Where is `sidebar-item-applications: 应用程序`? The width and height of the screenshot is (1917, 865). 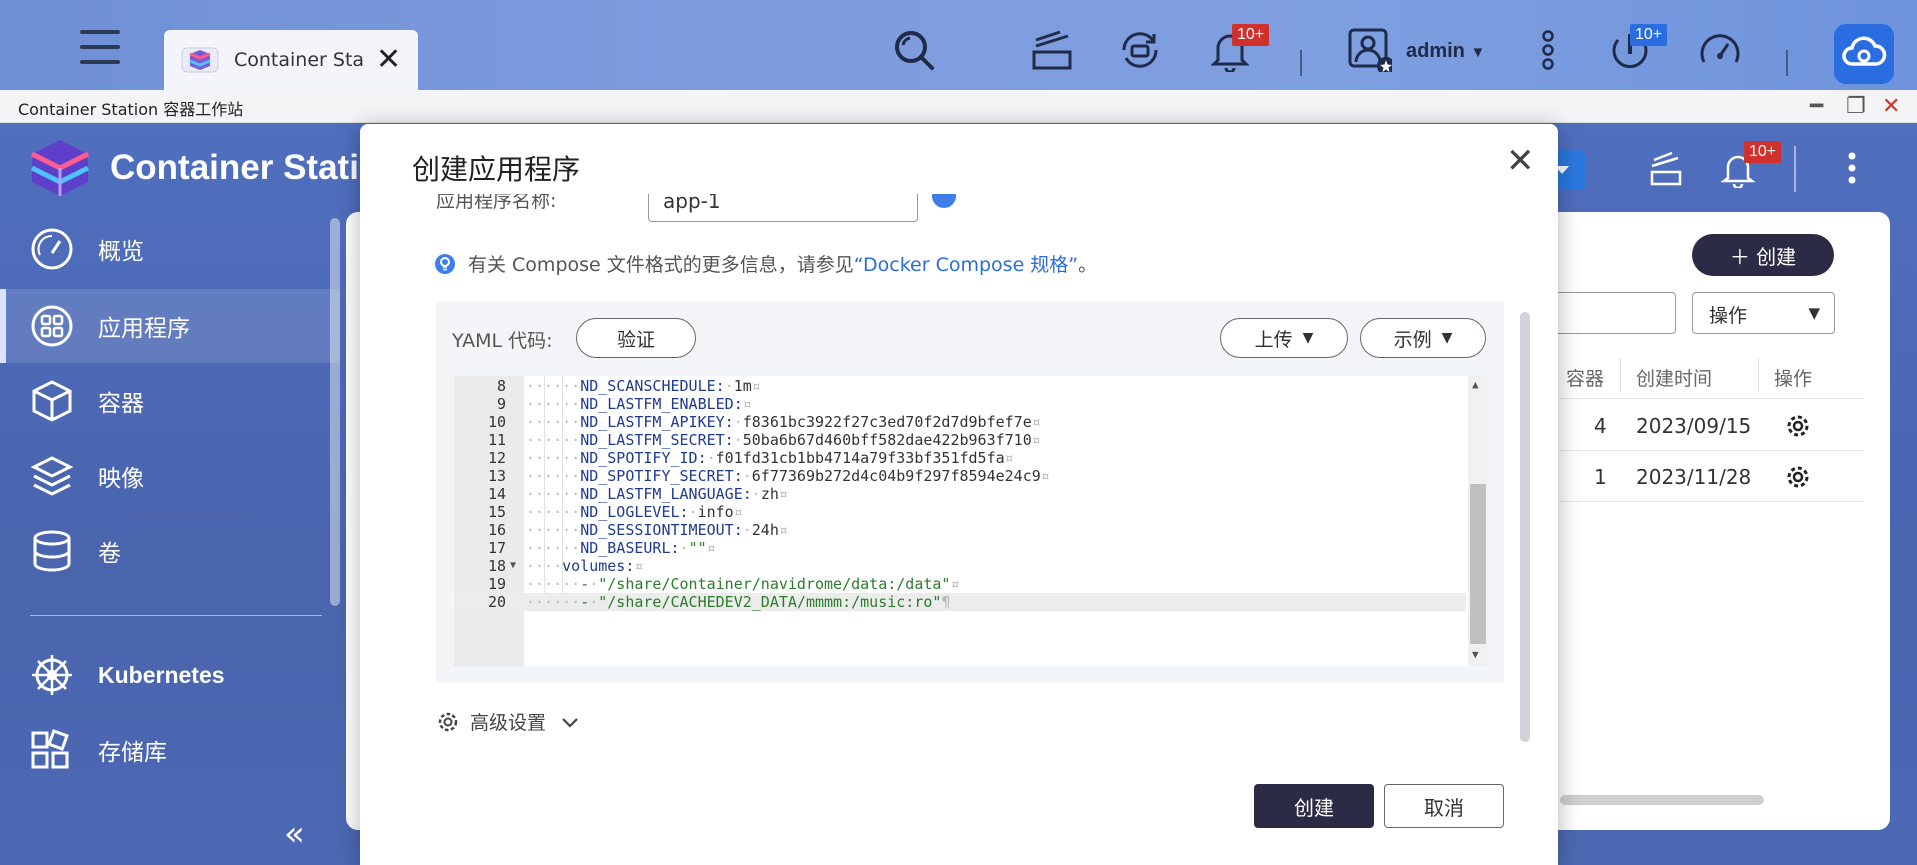
sidebar-item-applications: 应用程序 is located at coordinates (170, 326).